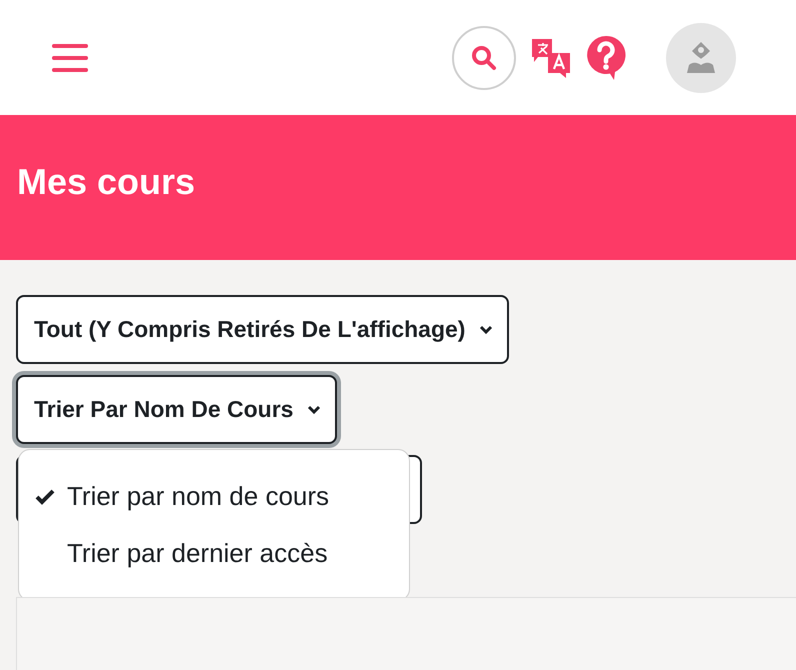 This screenshot has width=796, height=670. What do you see at coordinates (106, 182) in the screenshot?
I see `page-title: Mes cours` at bounding box center [106, 182].